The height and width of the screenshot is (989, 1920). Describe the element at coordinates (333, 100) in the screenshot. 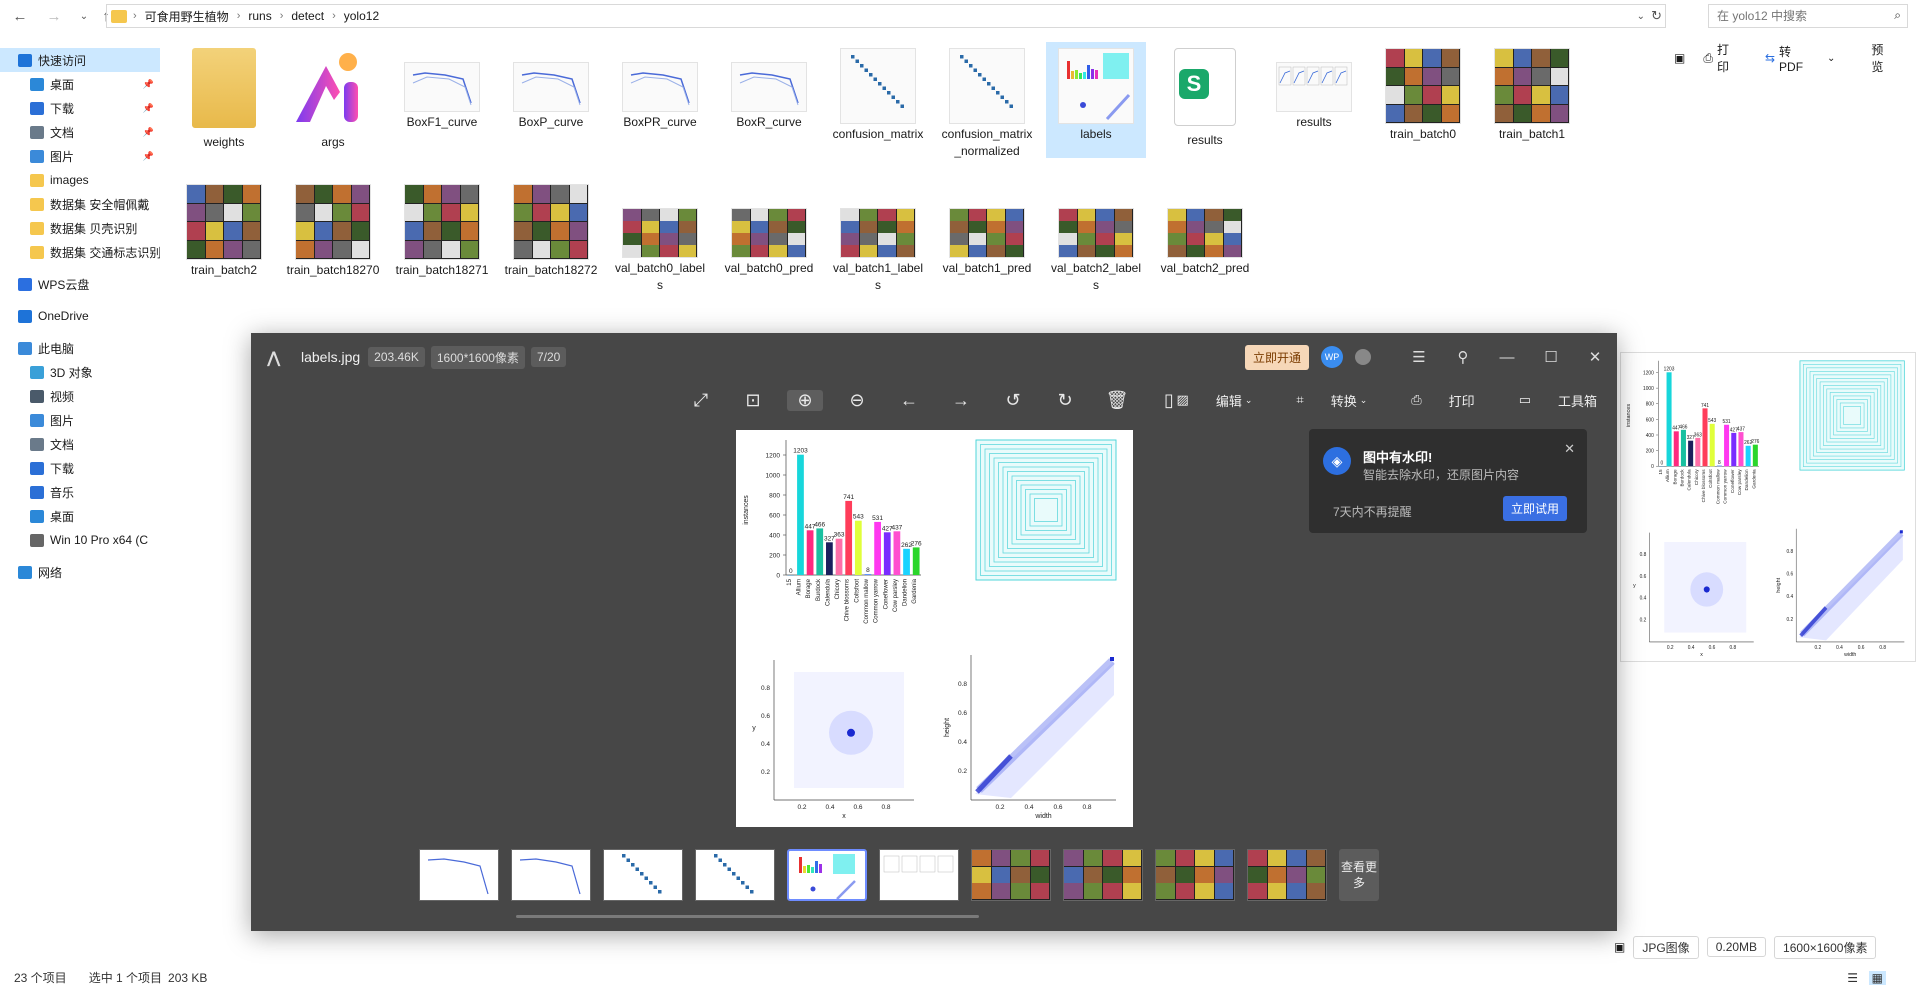

I see `file-item: args` at that location.